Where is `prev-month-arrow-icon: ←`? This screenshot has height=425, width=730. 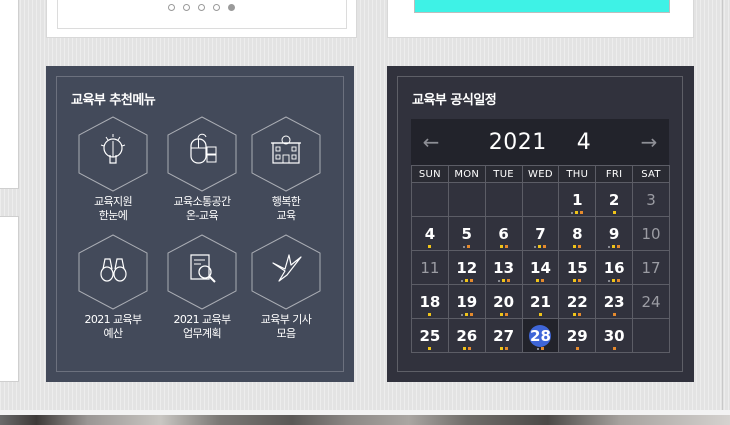 prev-month-arrow-icon: ← is located at coordinates (431, 142).